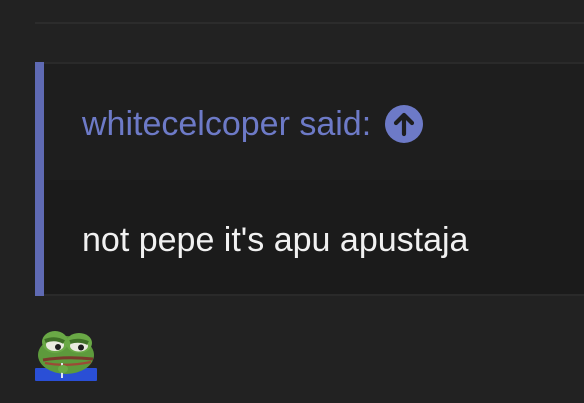  Describe the element at coordinates (66, 356) in the screenshot. I see `apu-frog-emoji-icon` at that location.